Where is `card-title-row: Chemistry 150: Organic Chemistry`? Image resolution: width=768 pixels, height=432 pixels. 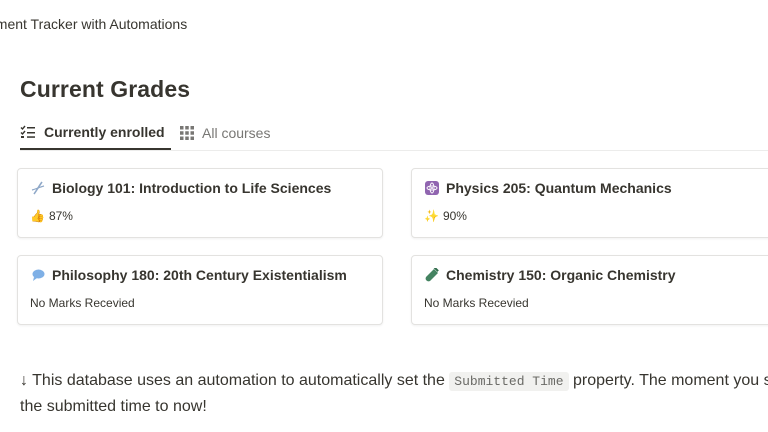 card-title-row: Chemistry 150: Organic Chemistry is located at coordinates (550, 275).